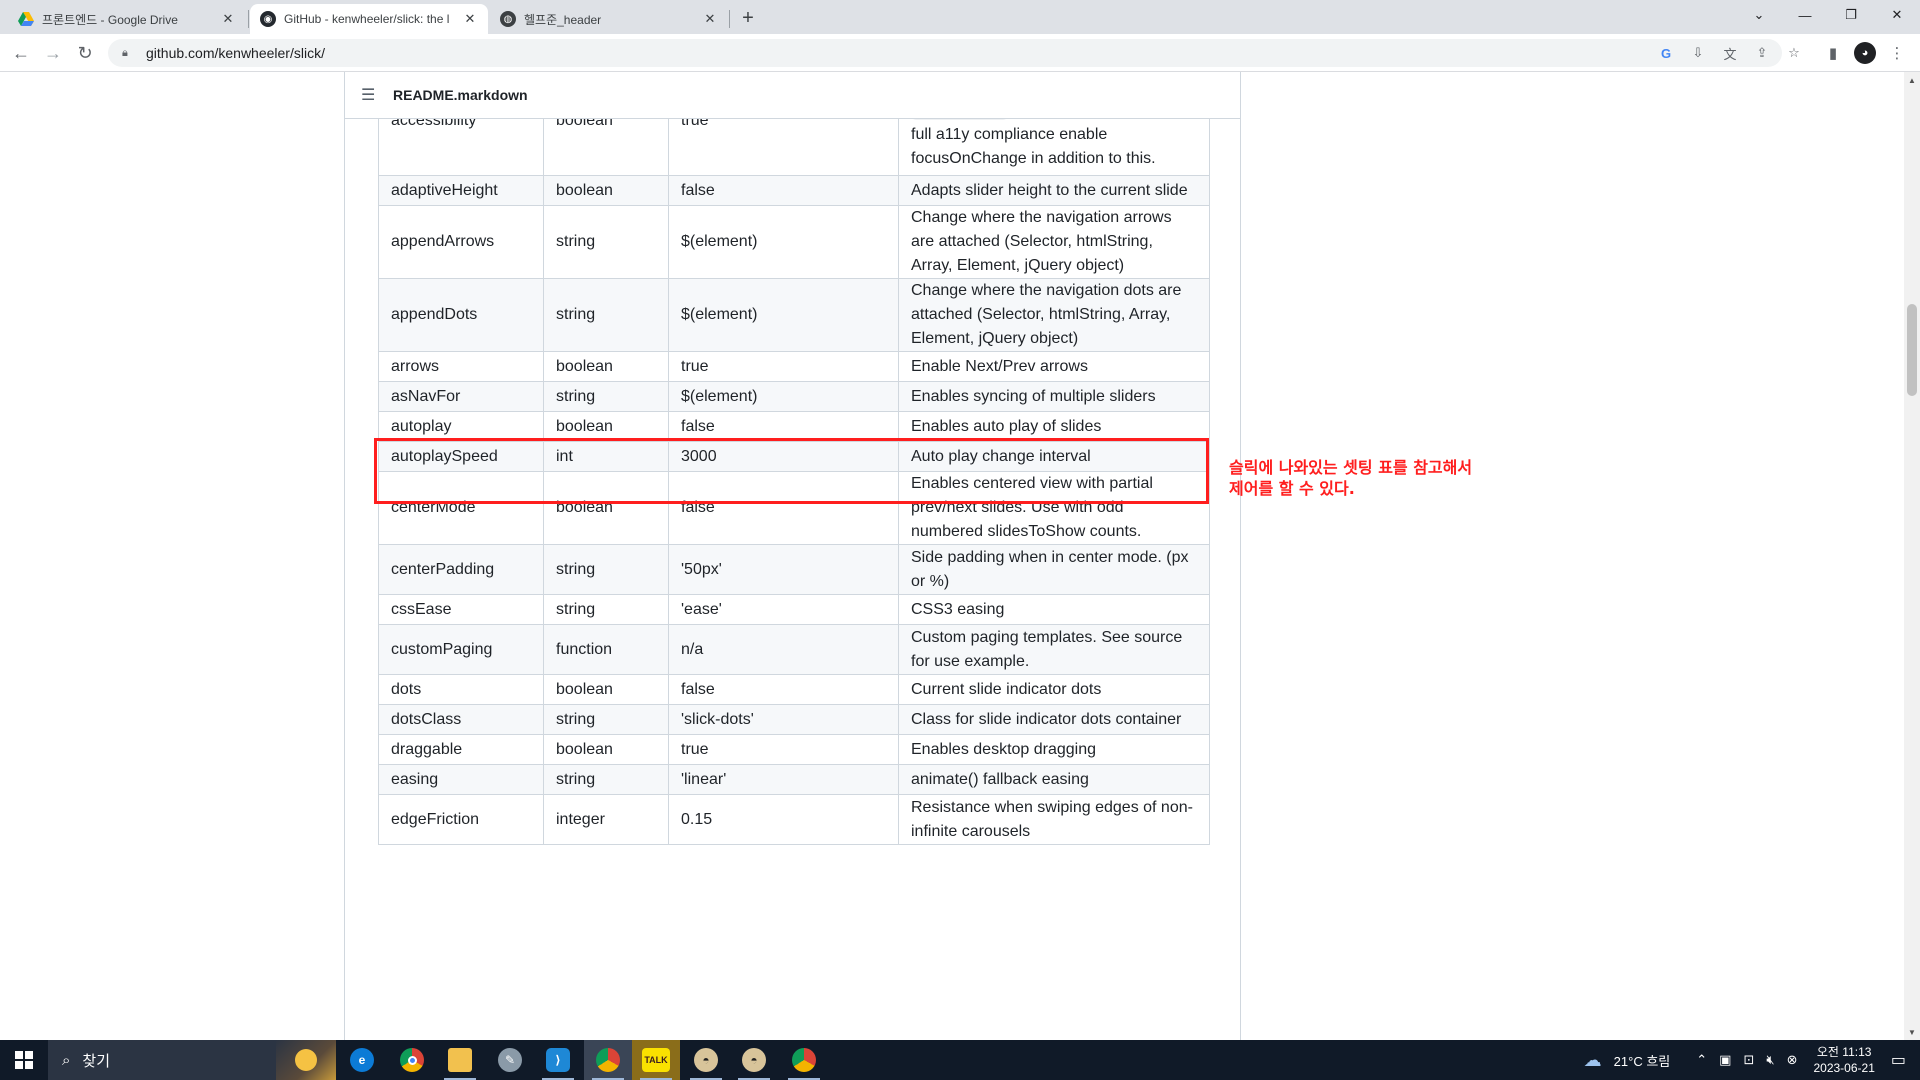 This screenshot has height=1080, width=1920. I want to click on google-lens-icon: G, so click(1666, 53).